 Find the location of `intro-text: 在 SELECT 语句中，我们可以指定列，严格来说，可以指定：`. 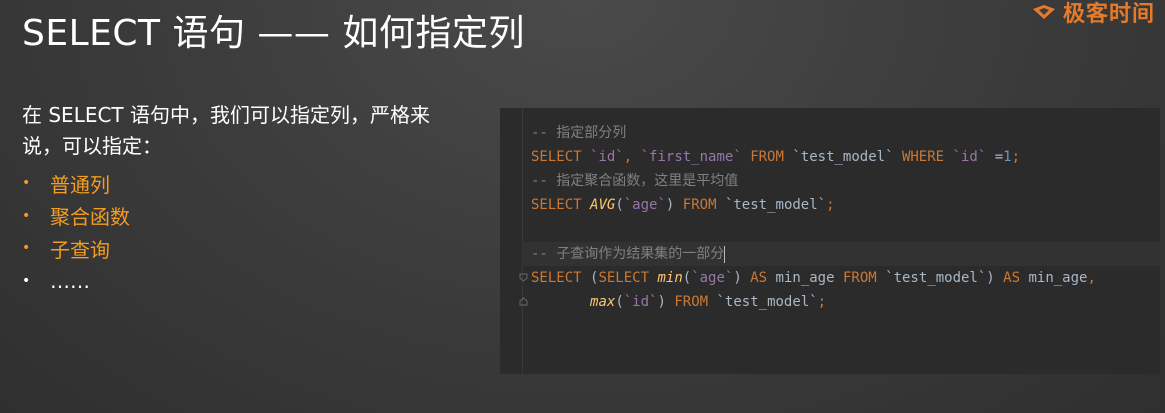

intro-text: 在 SELECT 语句中，我们可以指定列，严格来说，可以指定： is located at coordinates (226, 130).